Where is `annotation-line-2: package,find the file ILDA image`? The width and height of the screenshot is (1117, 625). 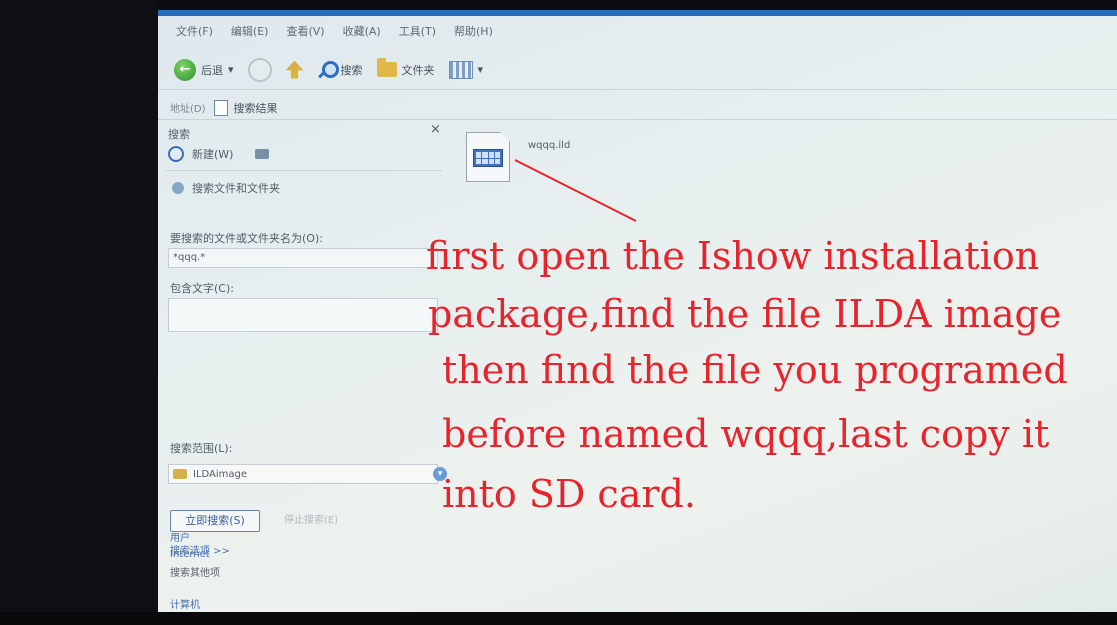 annotation-line-2: package,find the file ILDA image is located at coordinates (745, 314).